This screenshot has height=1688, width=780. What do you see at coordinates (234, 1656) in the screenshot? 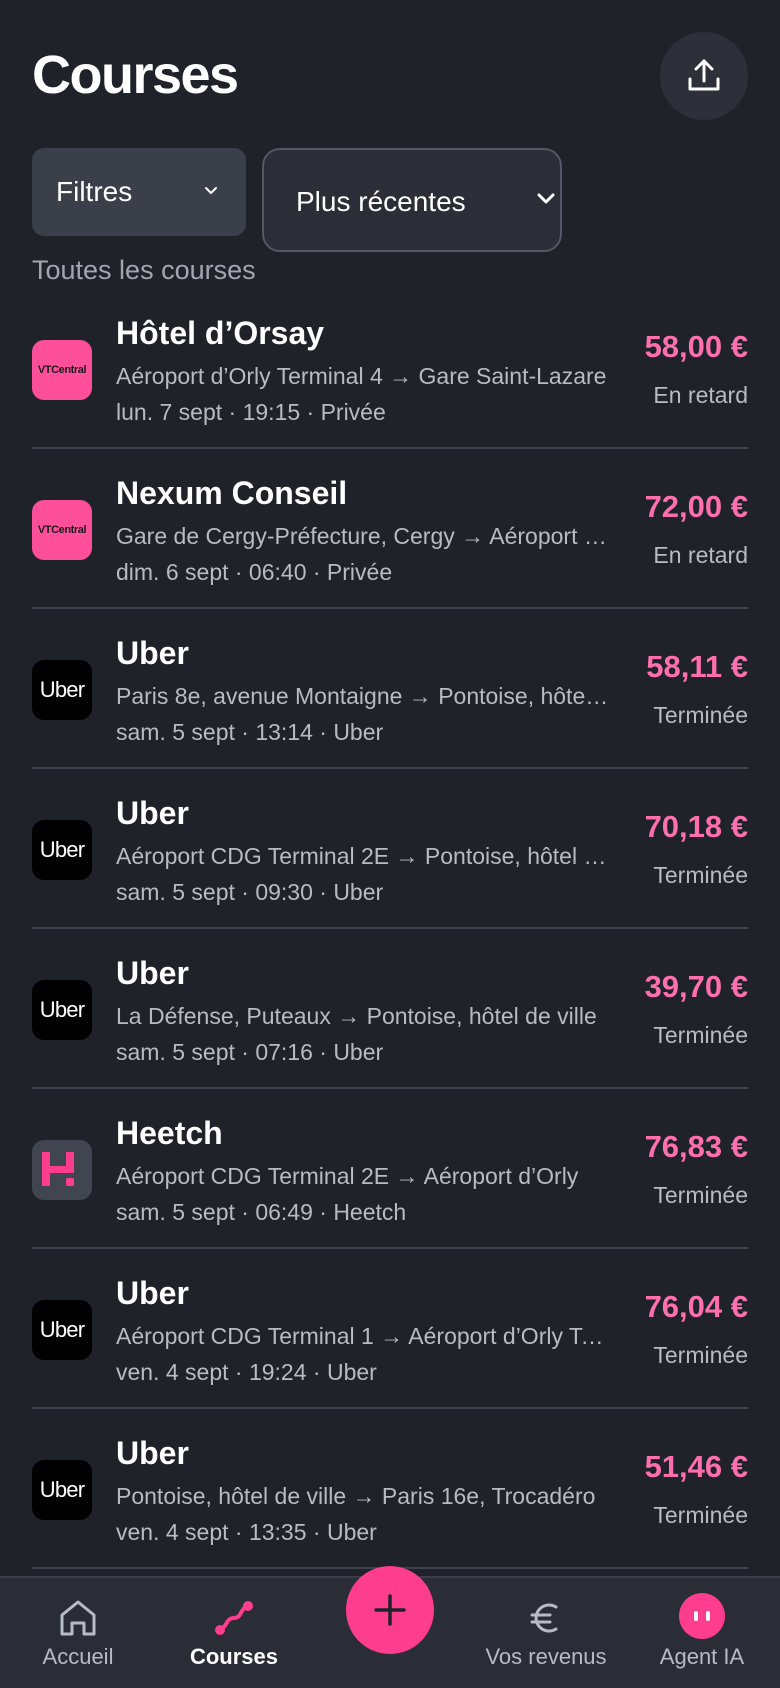
I see `nav-label-courses: Courses` at bounding box center [234, 1656].